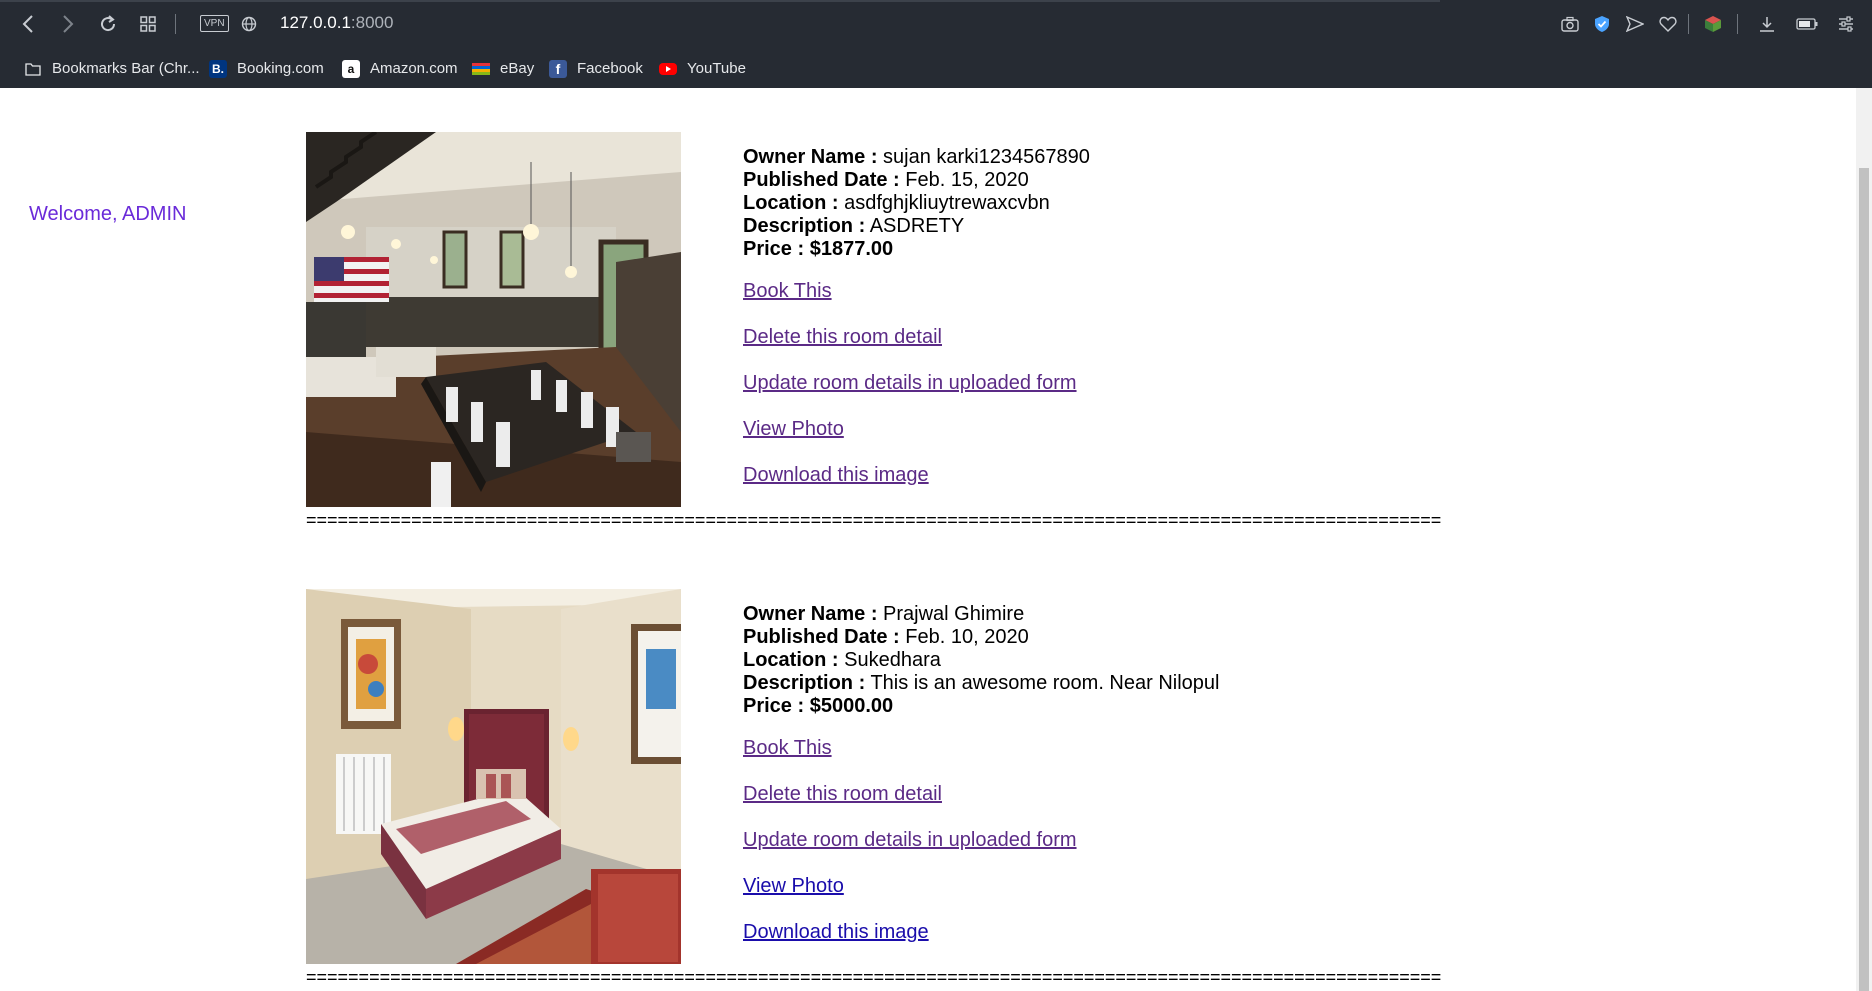 This screenshot has height=991, width=1872. I want to click on description-value: ASDRETY, so click(917, 226).